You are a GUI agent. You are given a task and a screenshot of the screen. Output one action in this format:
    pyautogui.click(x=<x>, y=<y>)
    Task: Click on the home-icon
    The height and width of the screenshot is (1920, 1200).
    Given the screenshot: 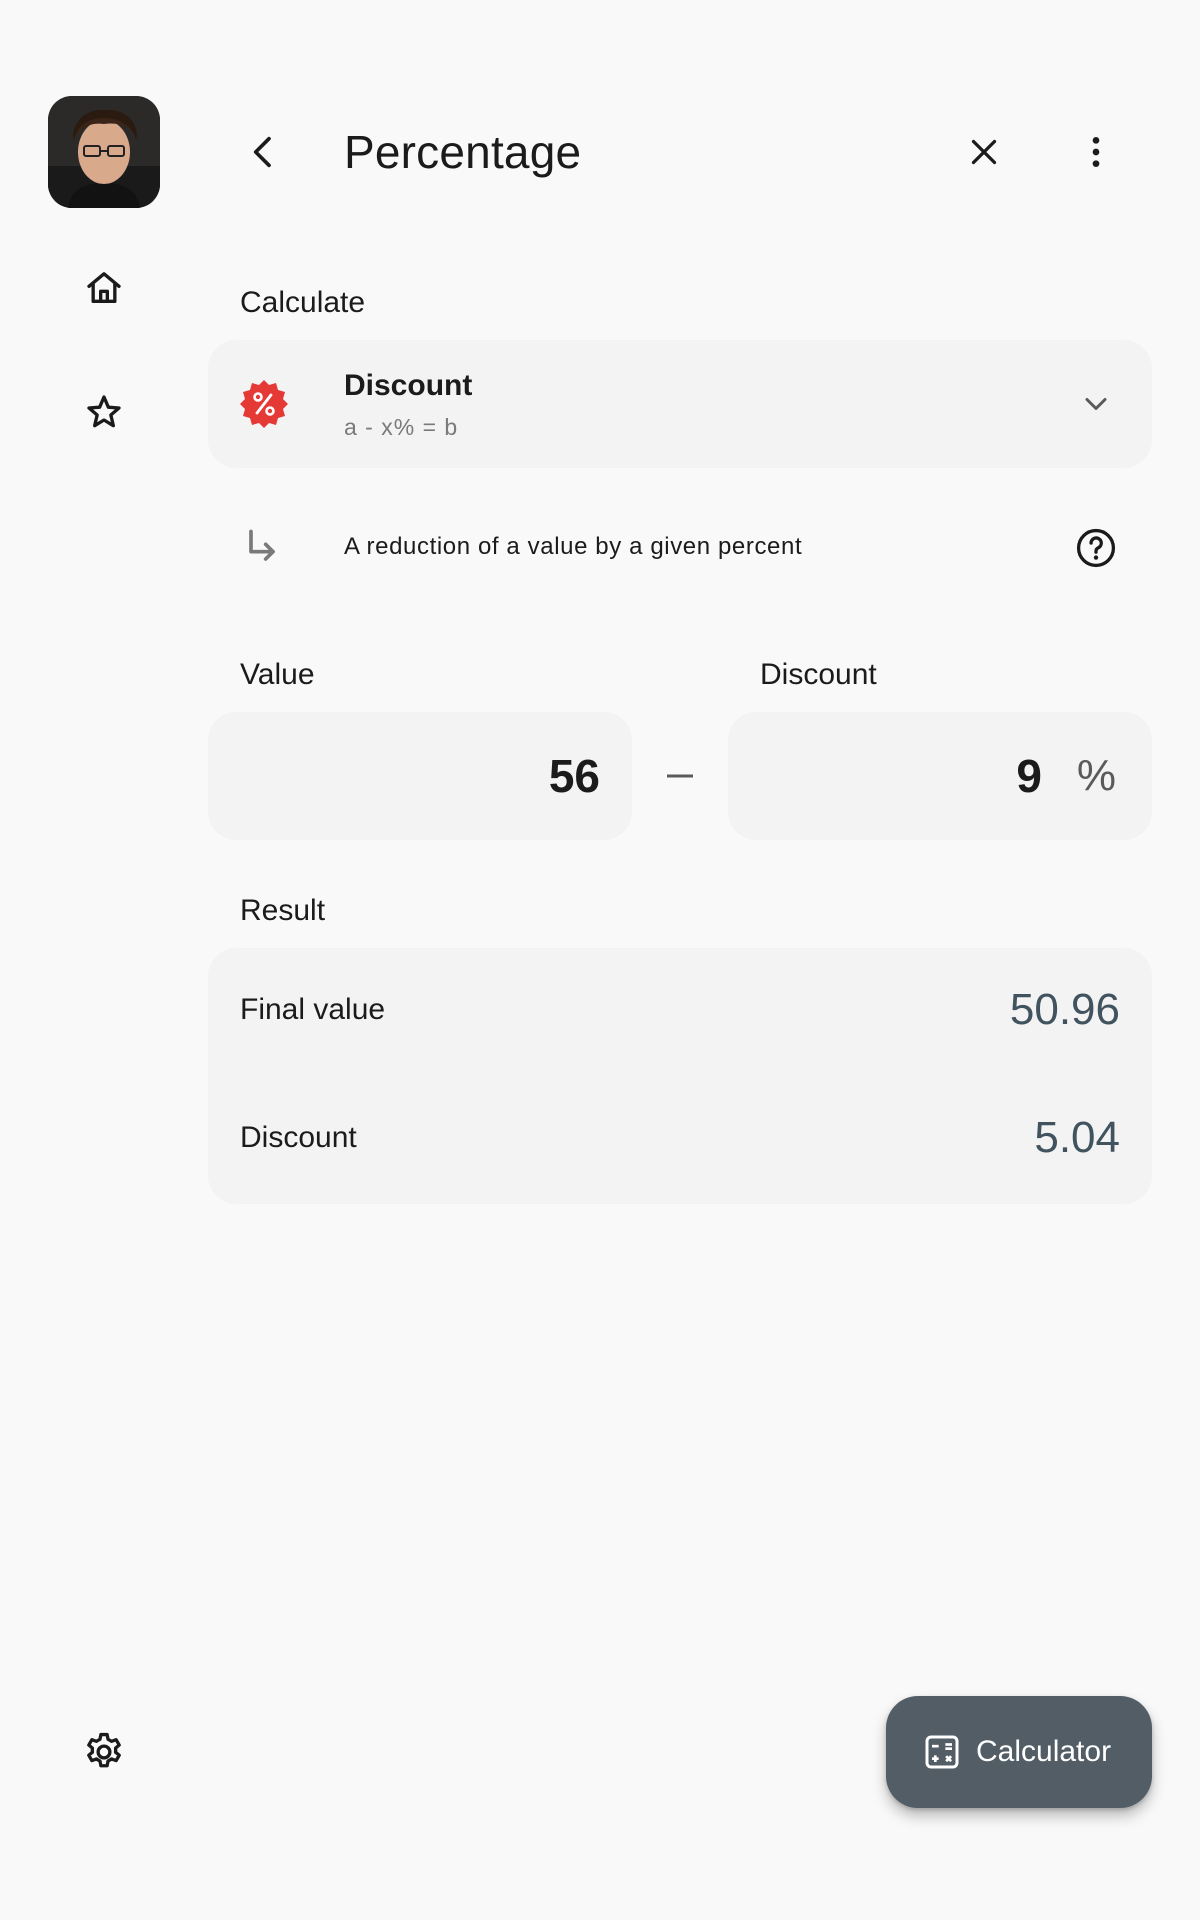 What is the action you would take?
    pyautogui.click(x=104, y=288)
    